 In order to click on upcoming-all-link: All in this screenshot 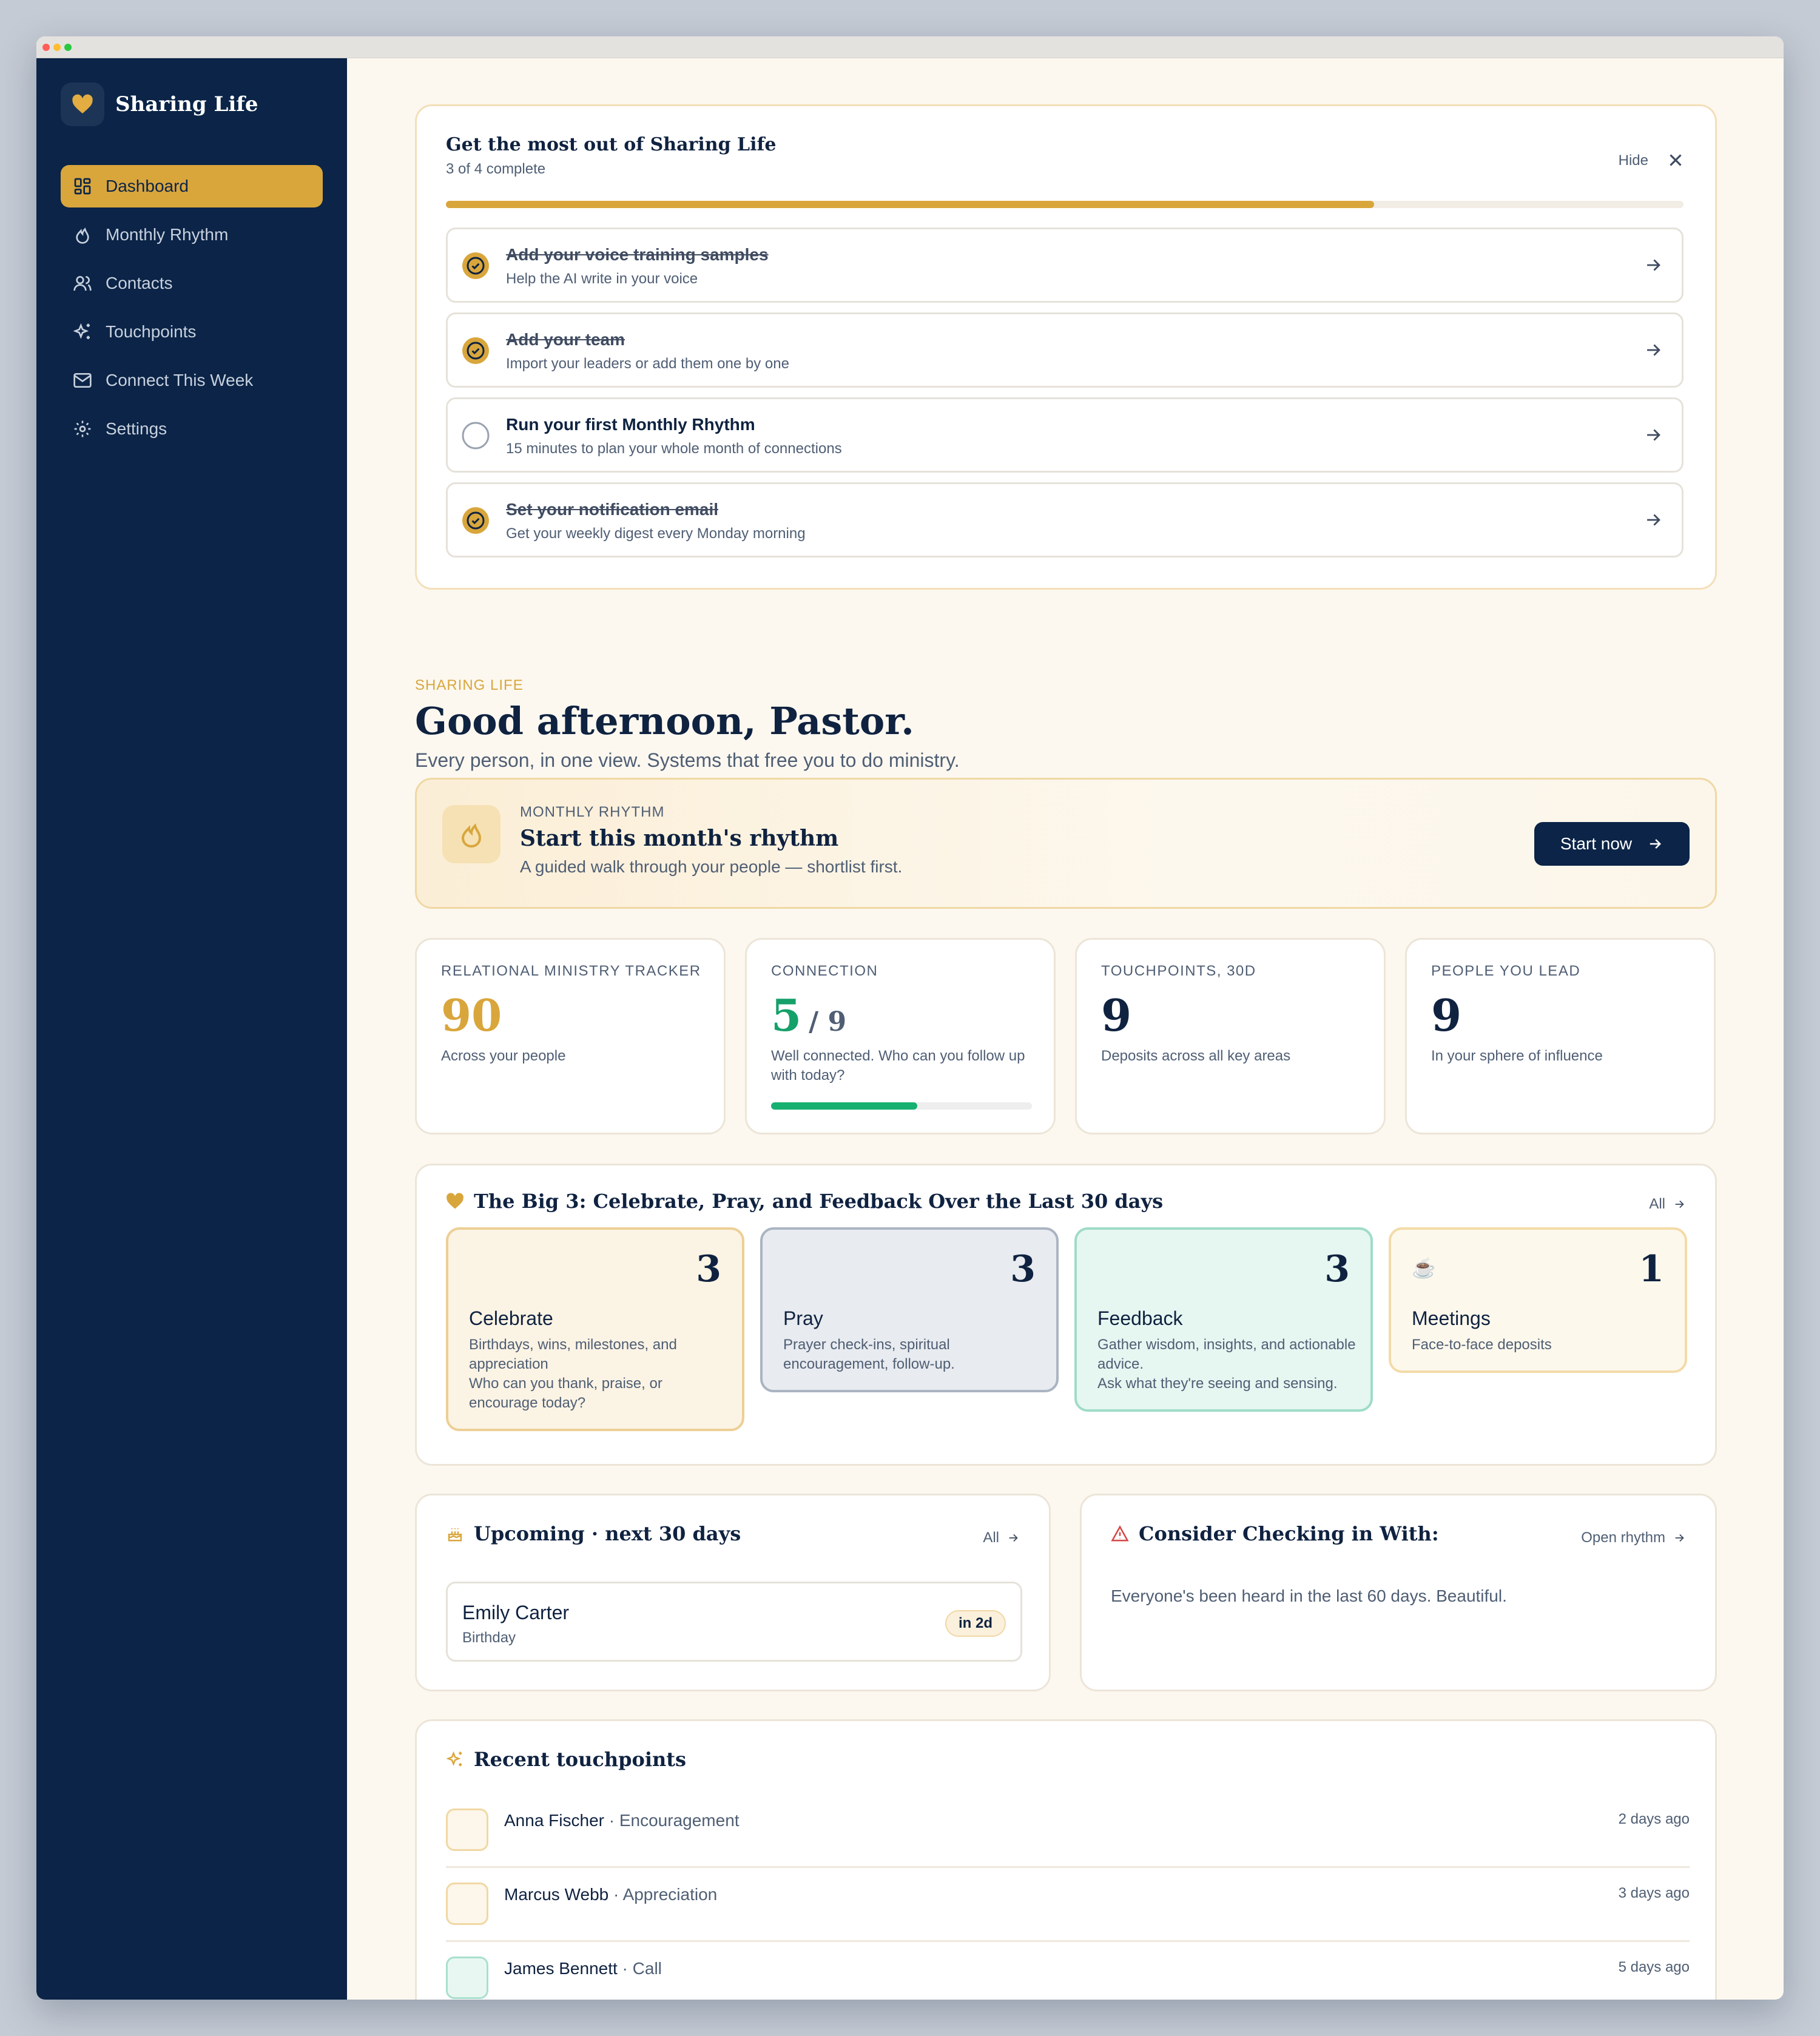, I will do `click(1001, 1537)`.